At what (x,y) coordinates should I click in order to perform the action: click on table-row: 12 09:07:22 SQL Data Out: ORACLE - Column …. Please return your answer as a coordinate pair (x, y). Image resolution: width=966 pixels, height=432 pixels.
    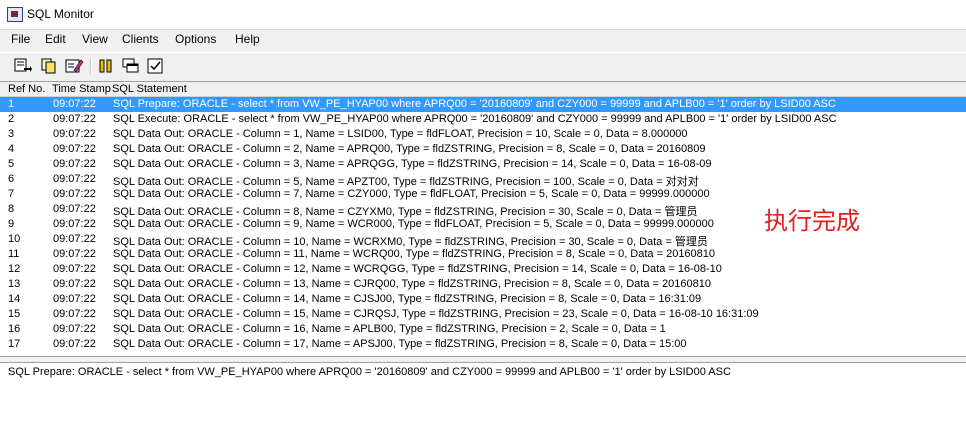
    Looking at the image, I should click on (483, 269).